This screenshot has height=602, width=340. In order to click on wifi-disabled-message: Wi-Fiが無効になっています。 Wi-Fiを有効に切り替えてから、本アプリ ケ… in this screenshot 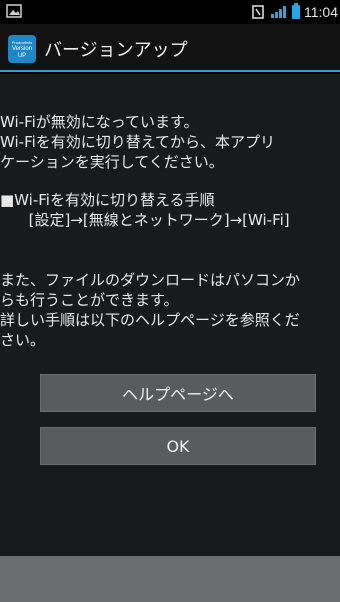, I will do `click(138, 142)`.